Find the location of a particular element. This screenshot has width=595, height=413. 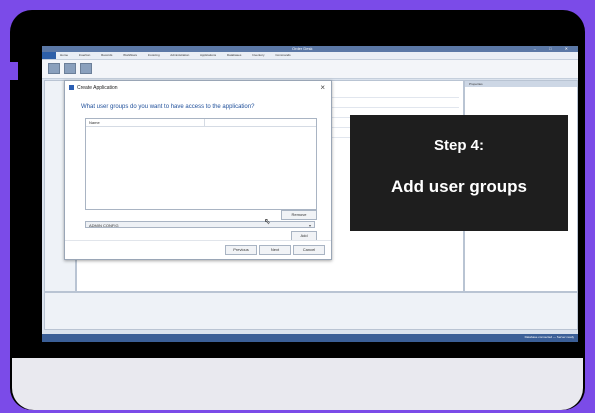

dialog-titlebar: Create Application × is located at coordinates (198, 88).